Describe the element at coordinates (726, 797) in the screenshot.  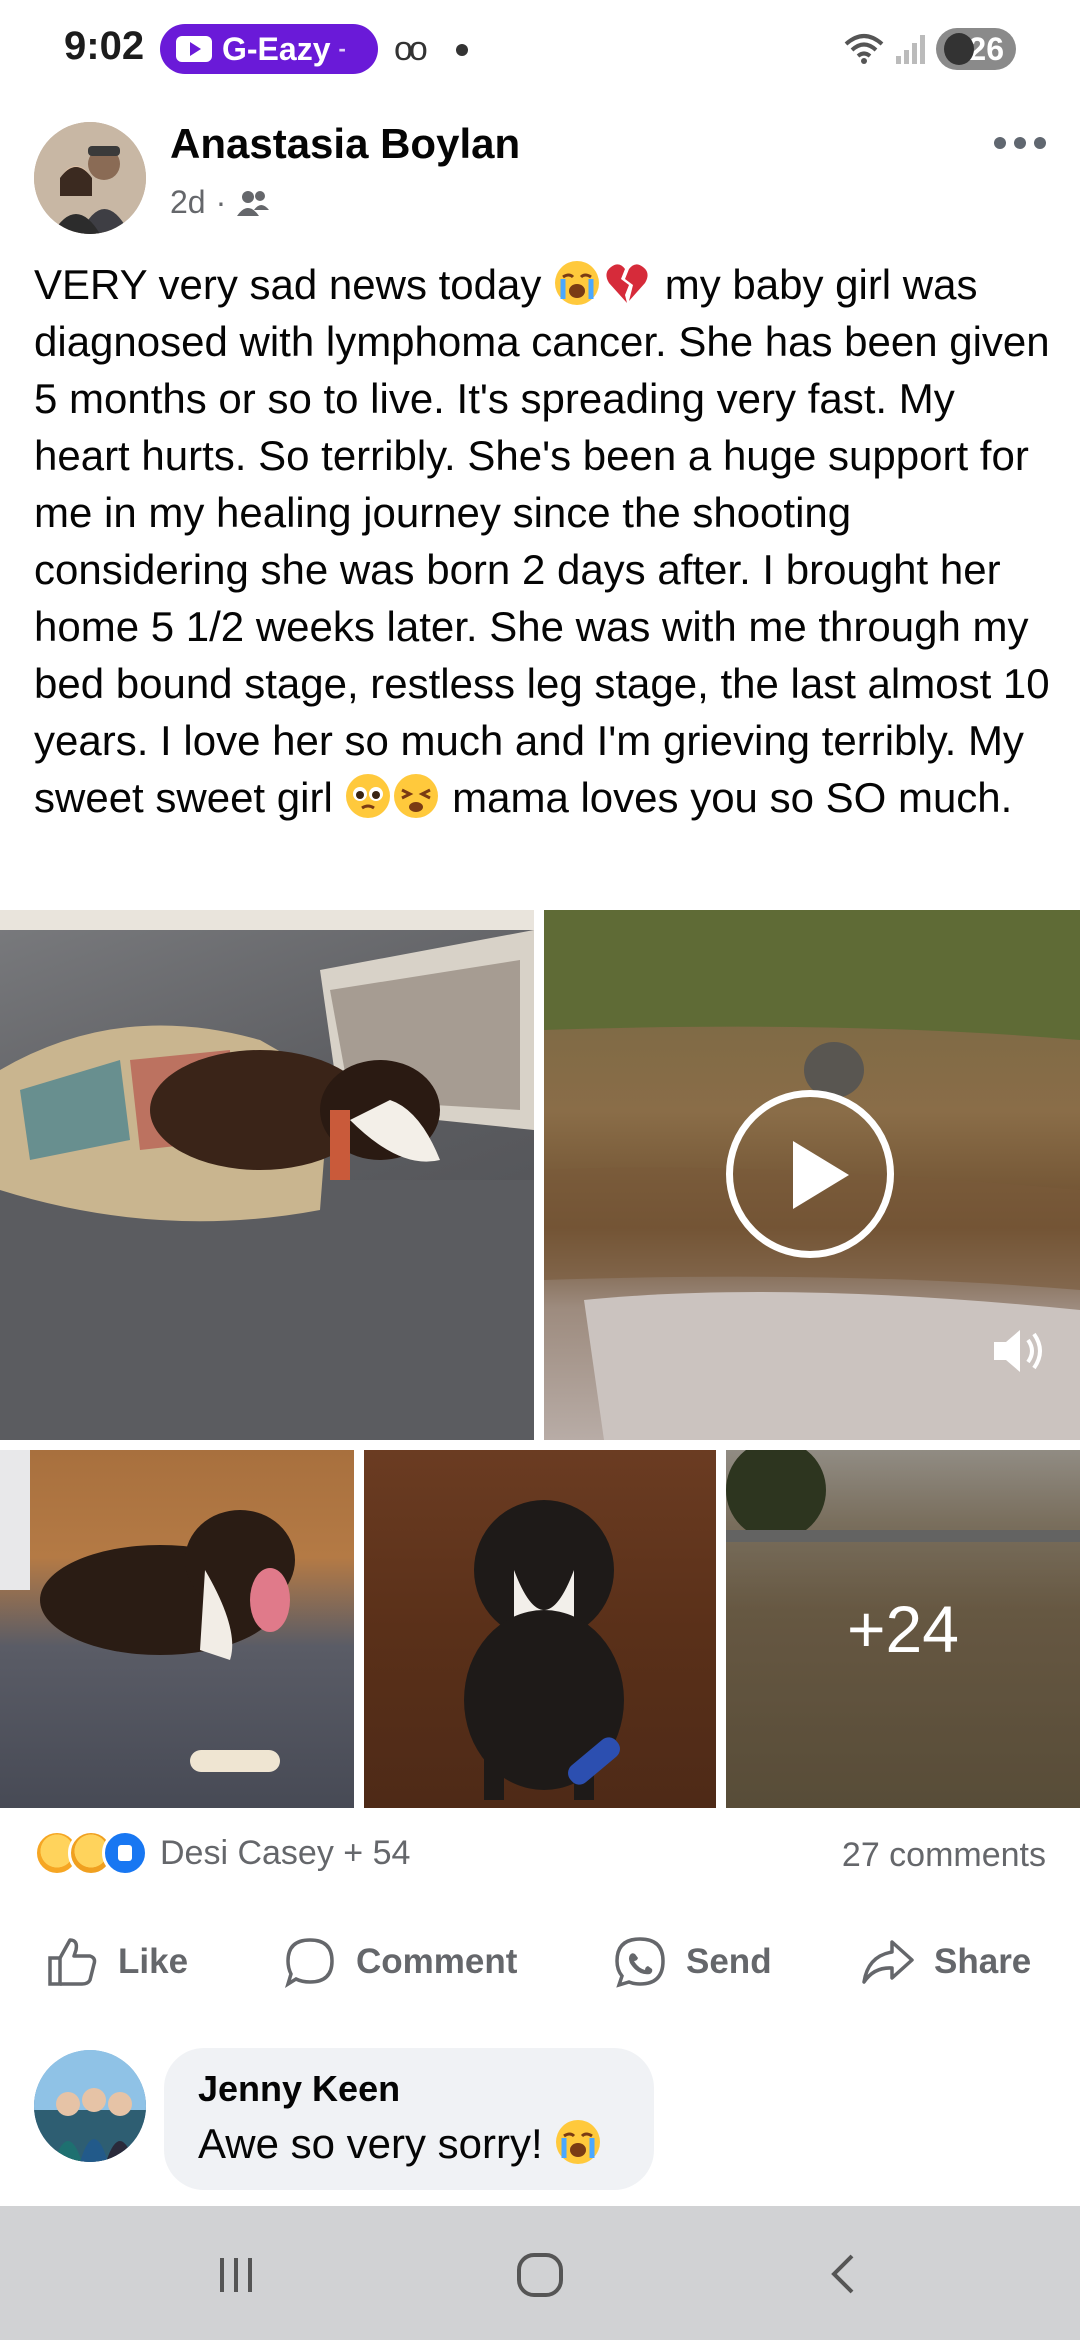
I see `post-text-part-3: mama loves you so SO much.` at that location.